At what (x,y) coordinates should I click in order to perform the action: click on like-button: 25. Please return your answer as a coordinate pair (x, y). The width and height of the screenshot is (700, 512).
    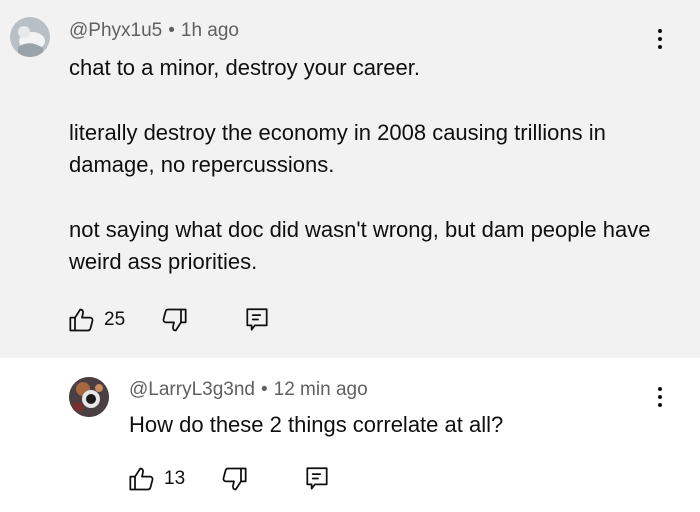
    Looking at the image, I should click on (96, 320).